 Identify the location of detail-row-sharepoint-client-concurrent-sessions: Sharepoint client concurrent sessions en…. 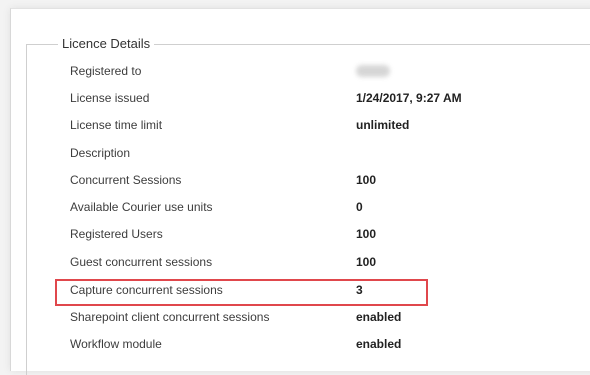
(320, 317).